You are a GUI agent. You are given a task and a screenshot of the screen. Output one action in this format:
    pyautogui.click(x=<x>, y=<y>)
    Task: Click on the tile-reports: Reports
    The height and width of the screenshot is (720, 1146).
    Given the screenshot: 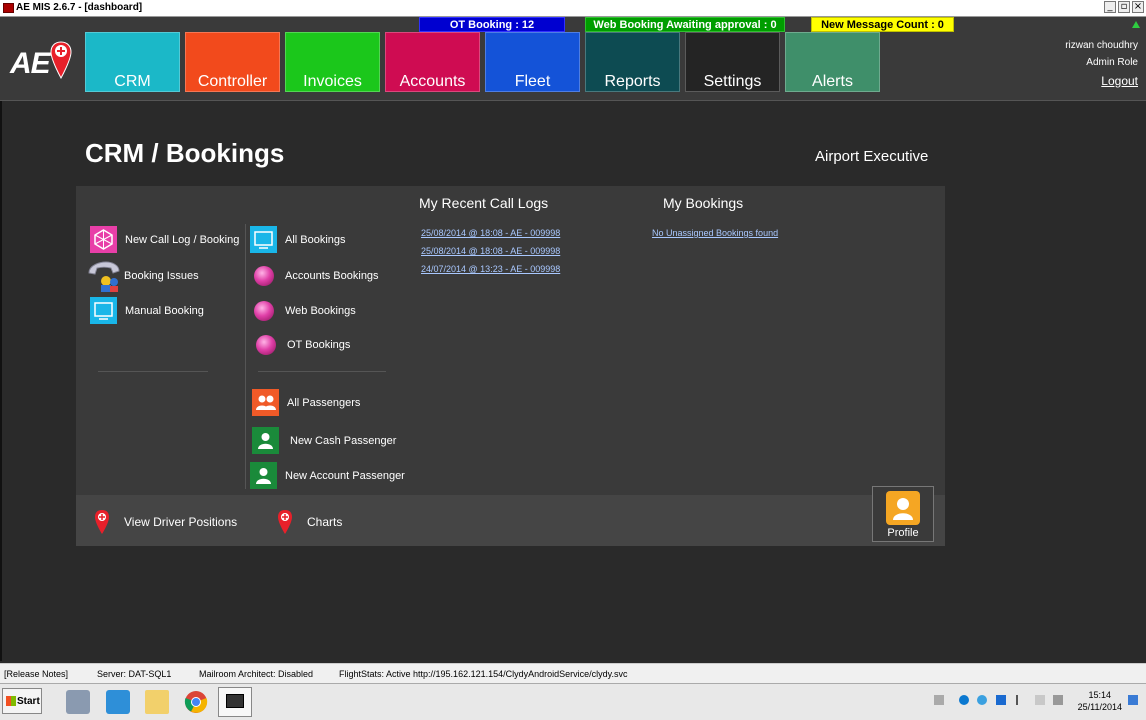 What is the action you would take?
    pyautogui.click(x=632, y=62)
    